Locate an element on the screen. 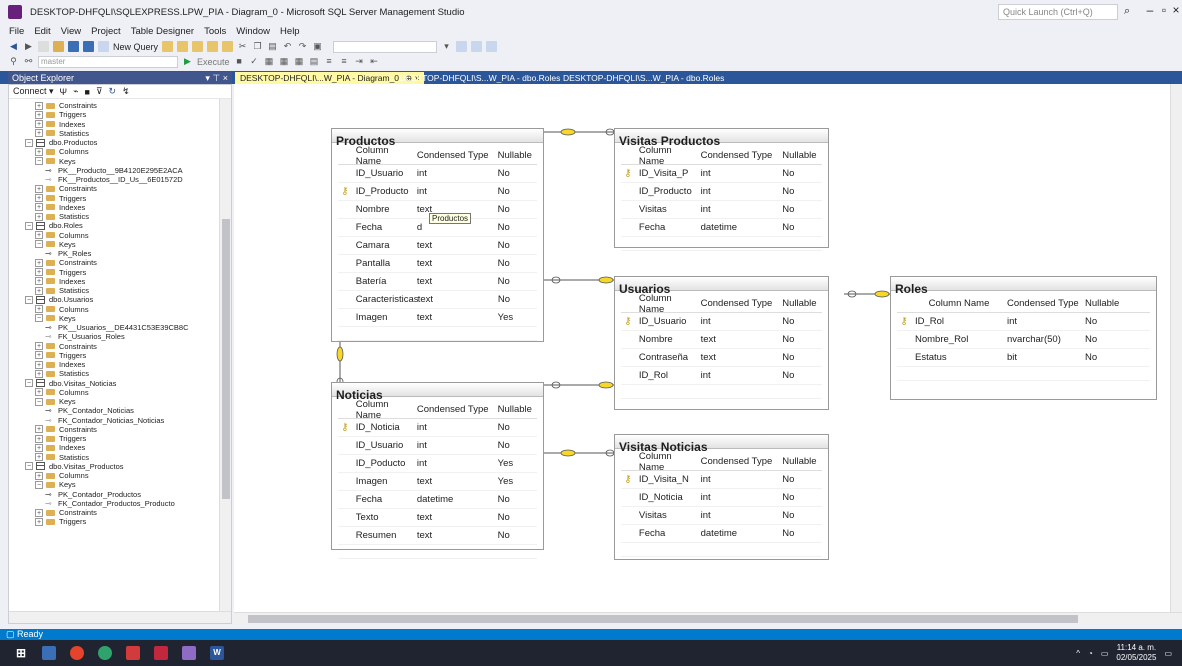  connect-query-icon: ⚲ is located at coordinates (13, 61).